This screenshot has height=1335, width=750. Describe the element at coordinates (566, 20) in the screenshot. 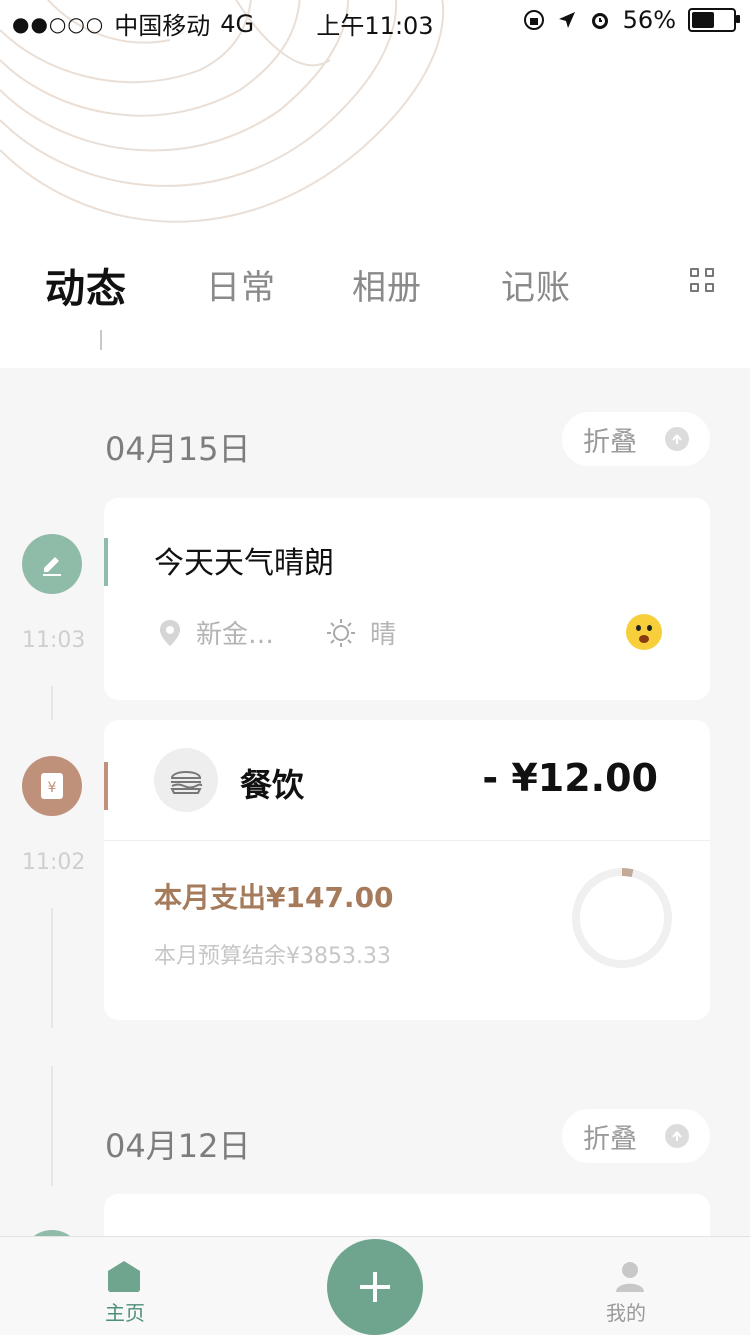

I see `location-arrow-icon` at that location.